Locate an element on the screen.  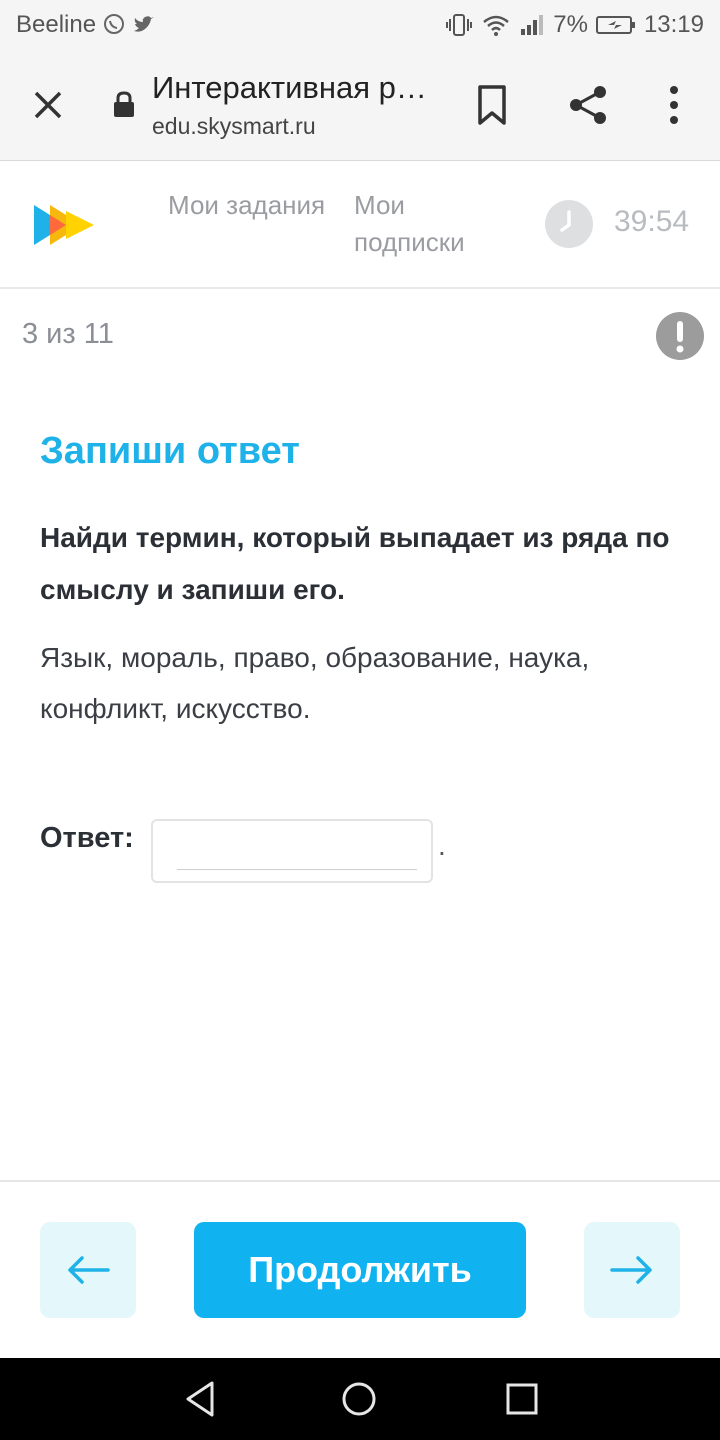
browser-toolbar: Интерактивная р… edu.skysmart.ru is located at coordinates (360, 105).